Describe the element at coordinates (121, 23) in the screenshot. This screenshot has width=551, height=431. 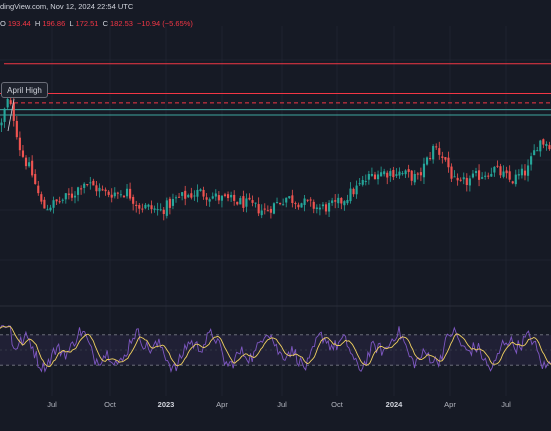
I see `close-value: 182.53` at that location.